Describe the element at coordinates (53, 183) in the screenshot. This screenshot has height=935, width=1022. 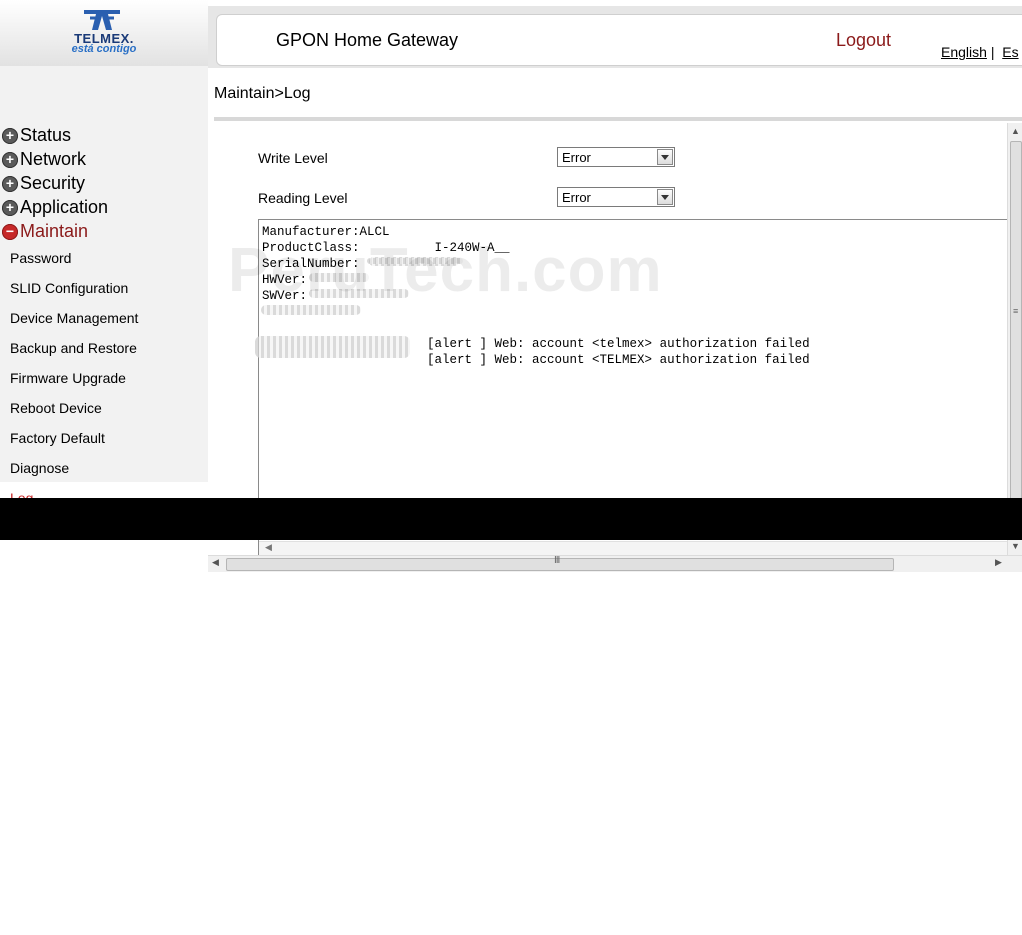
I see `nav-group-label: Security` at that location.